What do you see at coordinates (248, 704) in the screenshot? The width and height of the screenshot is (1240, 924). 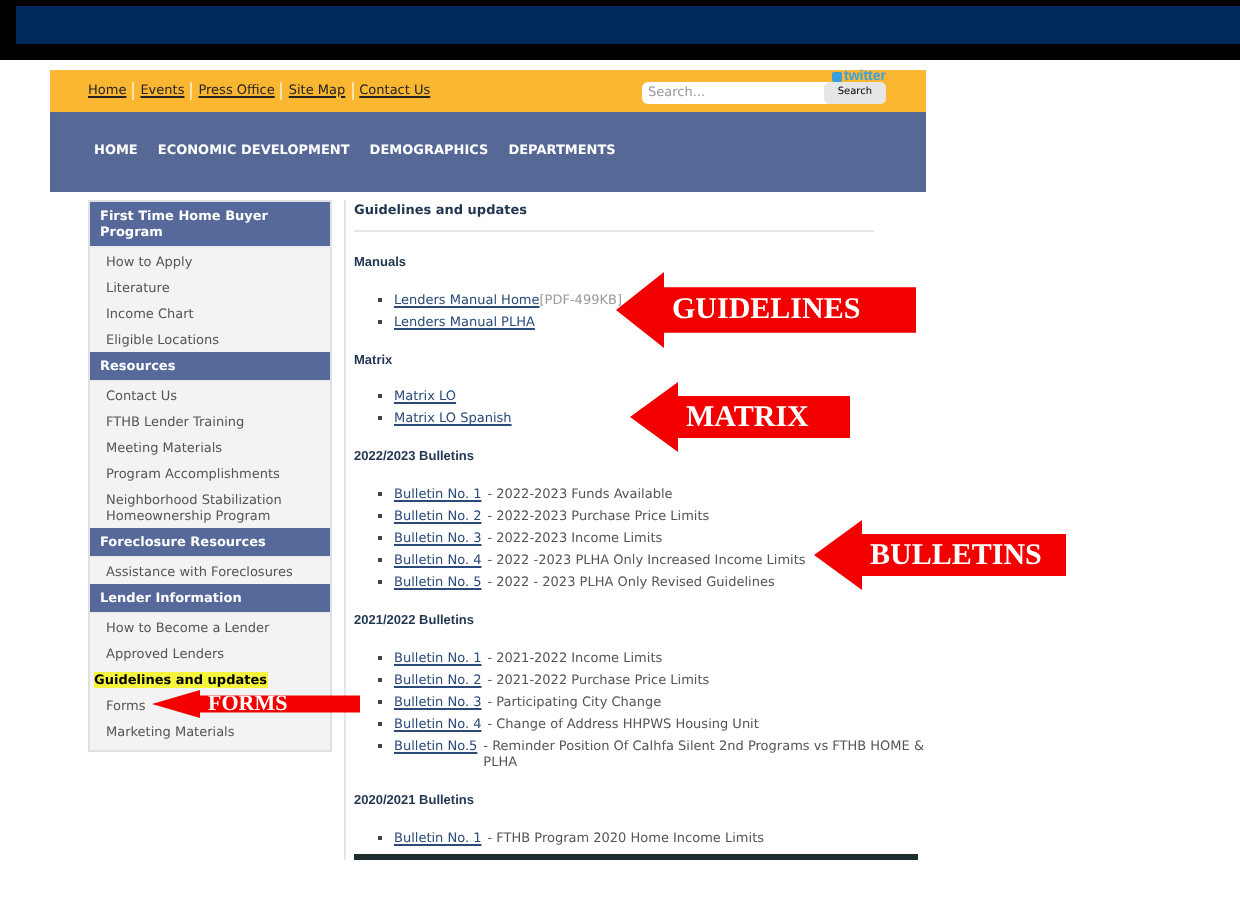 I see `callout-label: FORMS` at bounding box center [248, 704].